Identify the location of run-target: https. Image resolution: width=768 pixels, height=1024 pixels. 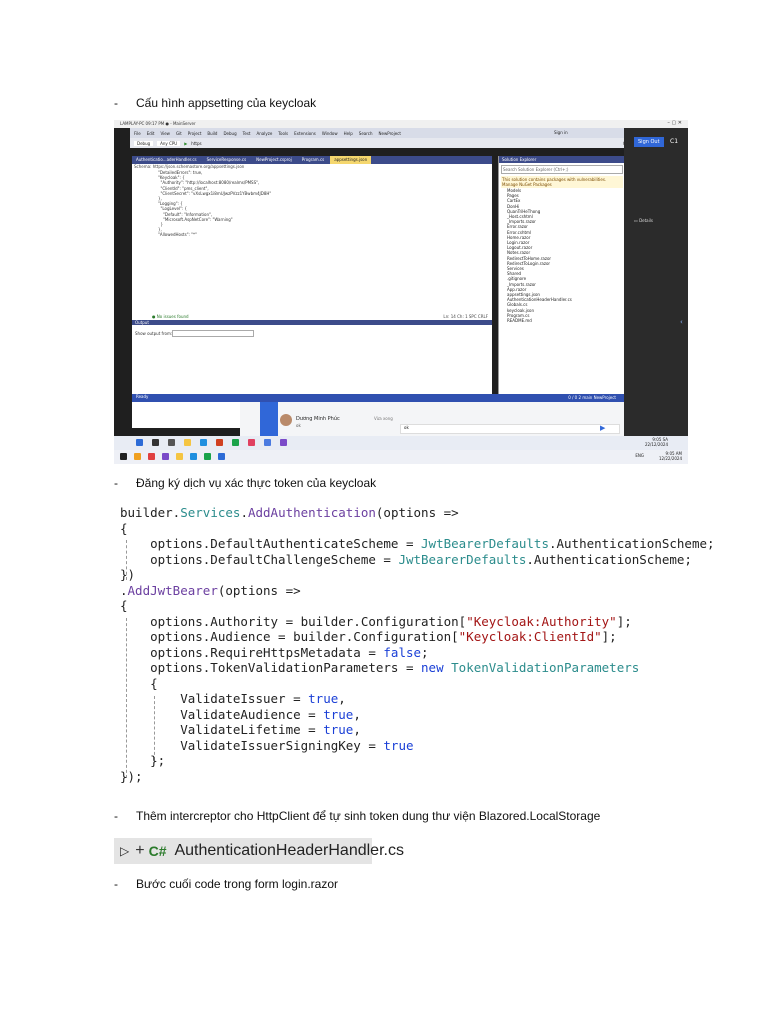
(196, 143).